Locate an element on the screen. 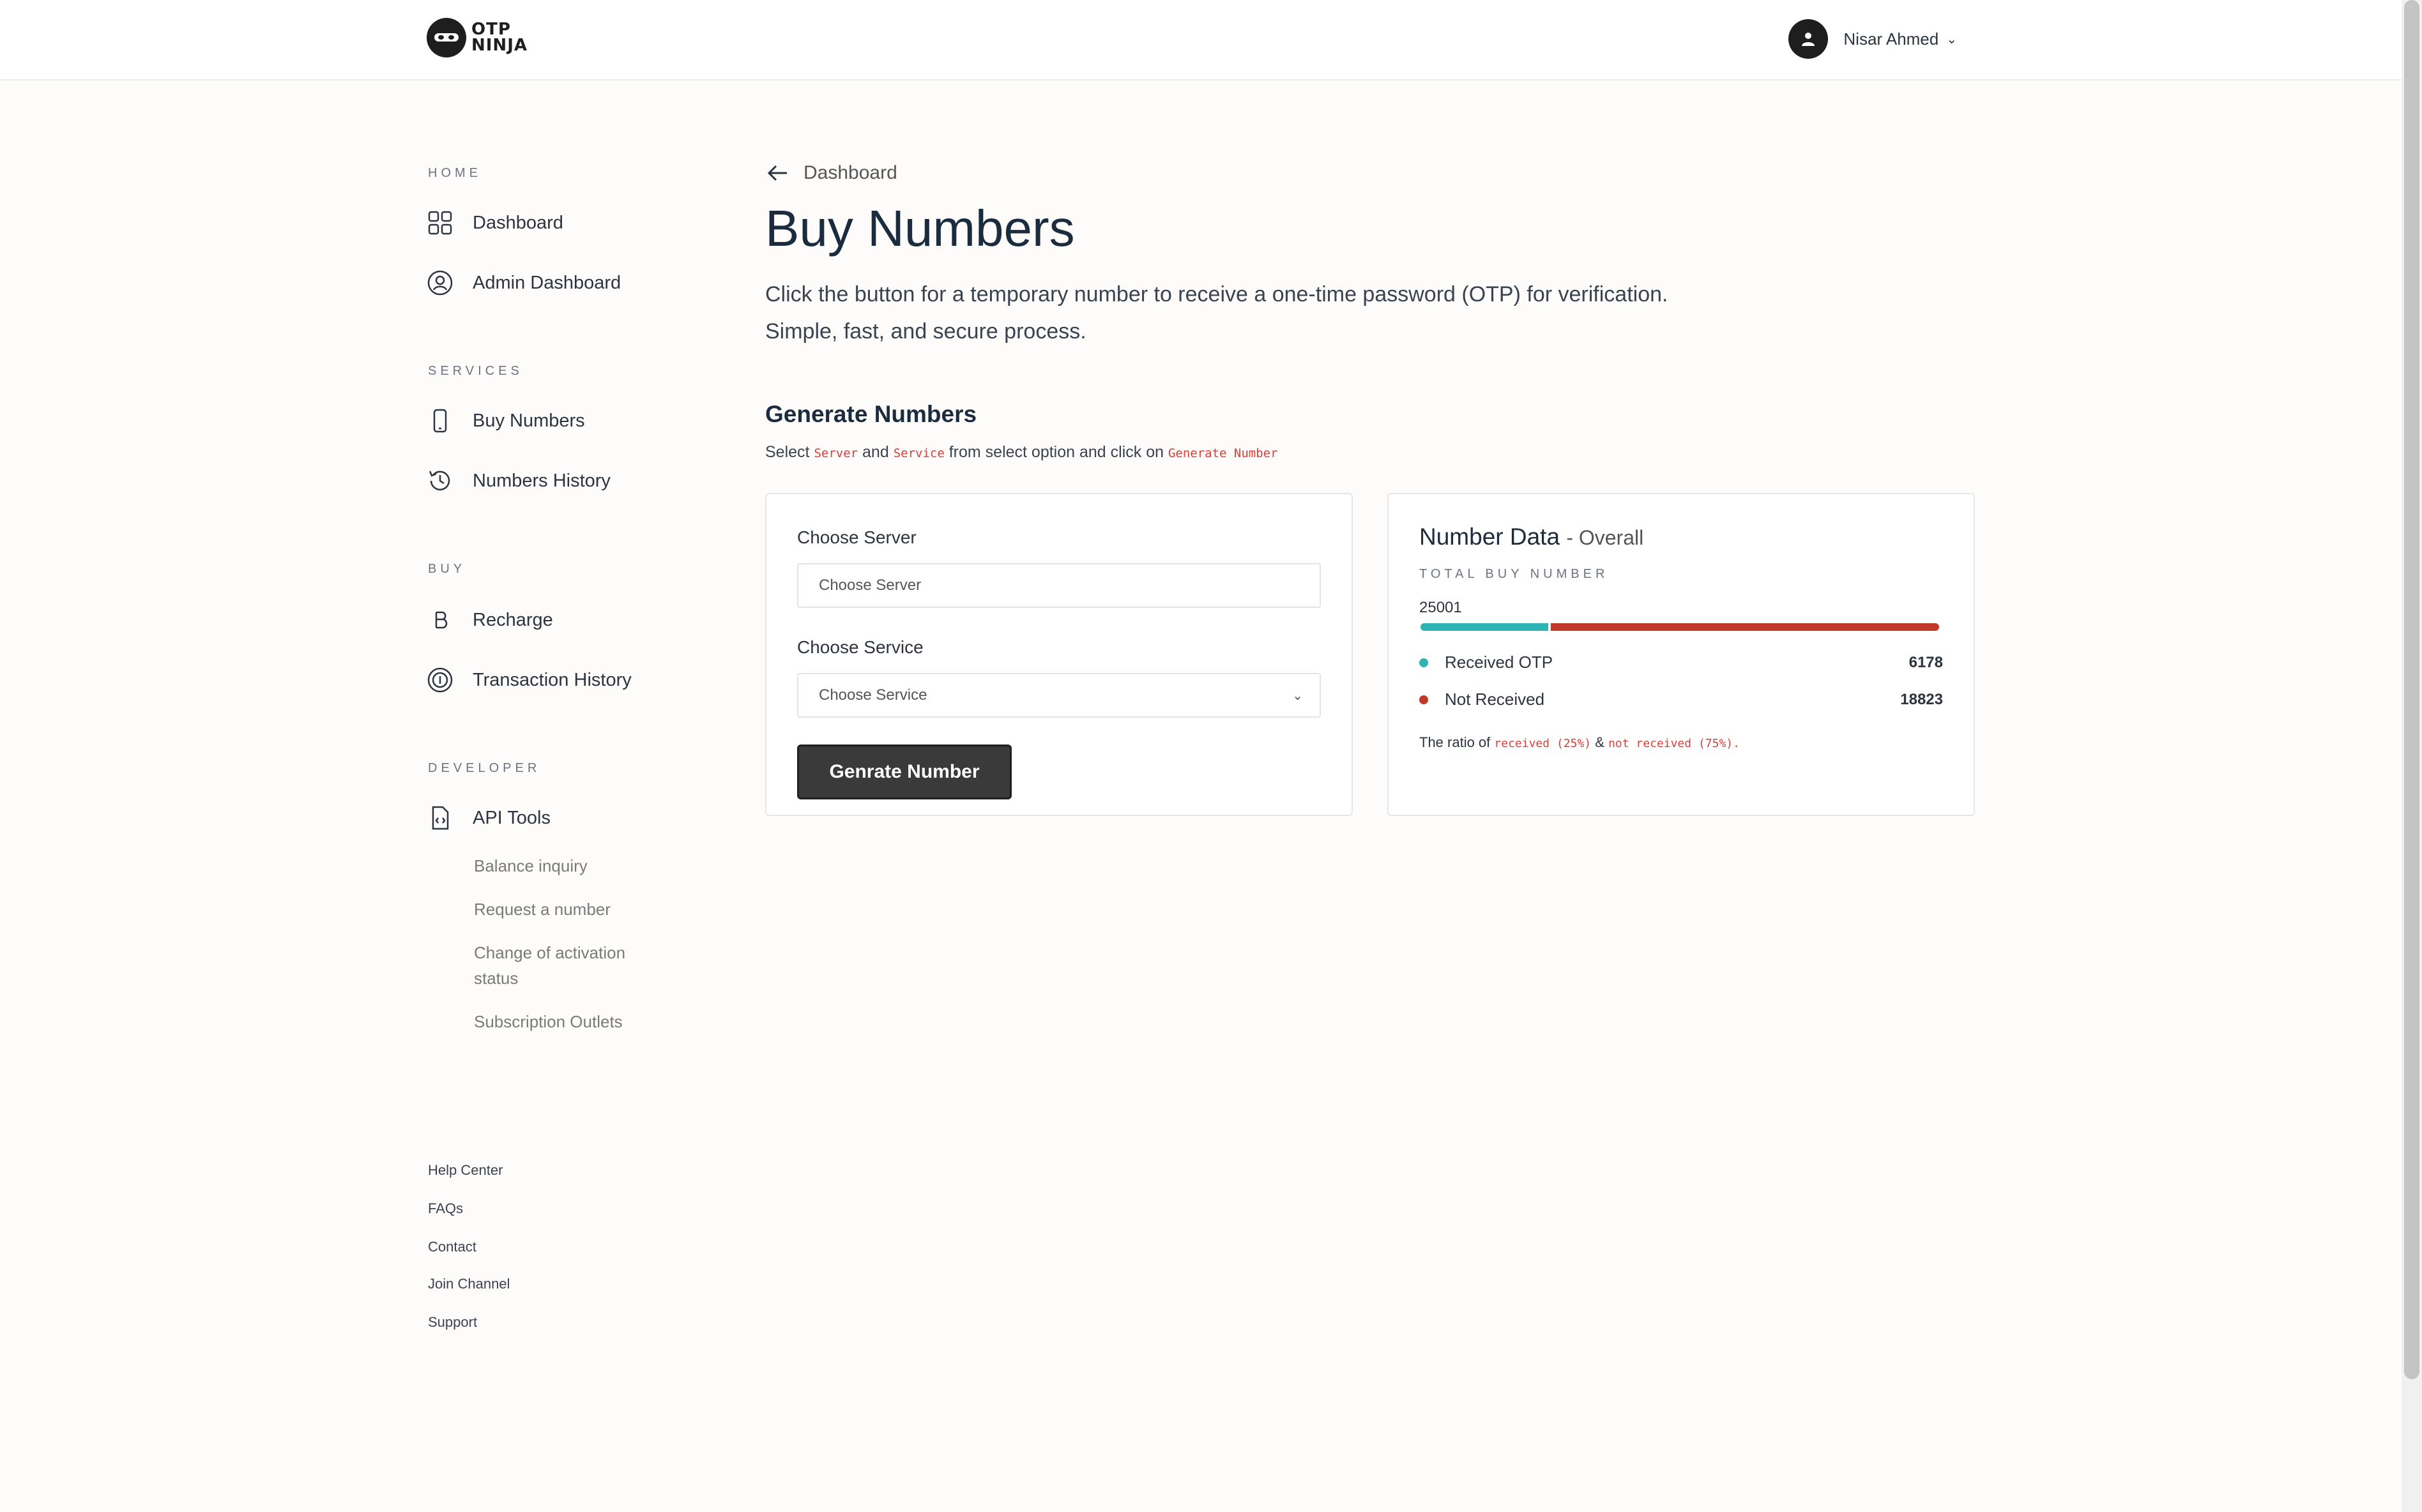 Image resolution: width=2422 pixels, height=1512 pixels. api-subitem-request-number: Request a number is located at coordinates (570, 909).